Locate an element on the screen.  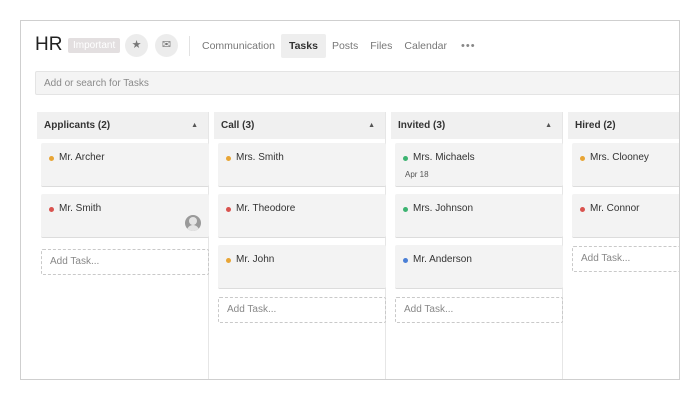
task-card: Mr. John is located at coordinates (302, 267).